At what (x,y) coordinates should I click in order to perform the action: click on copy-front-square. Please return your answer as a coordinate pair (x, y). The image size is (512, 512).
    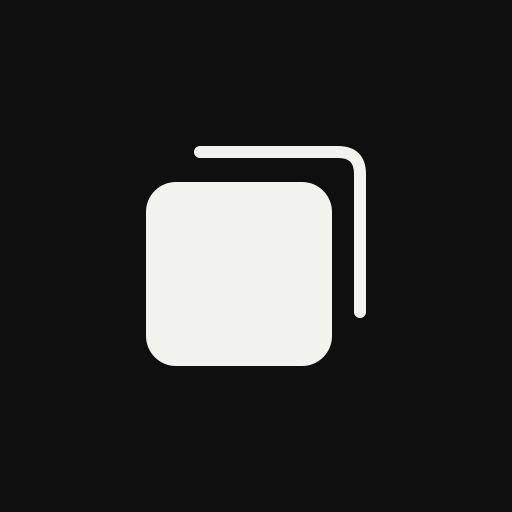
    Looking at the image, I should click on (239, 274).